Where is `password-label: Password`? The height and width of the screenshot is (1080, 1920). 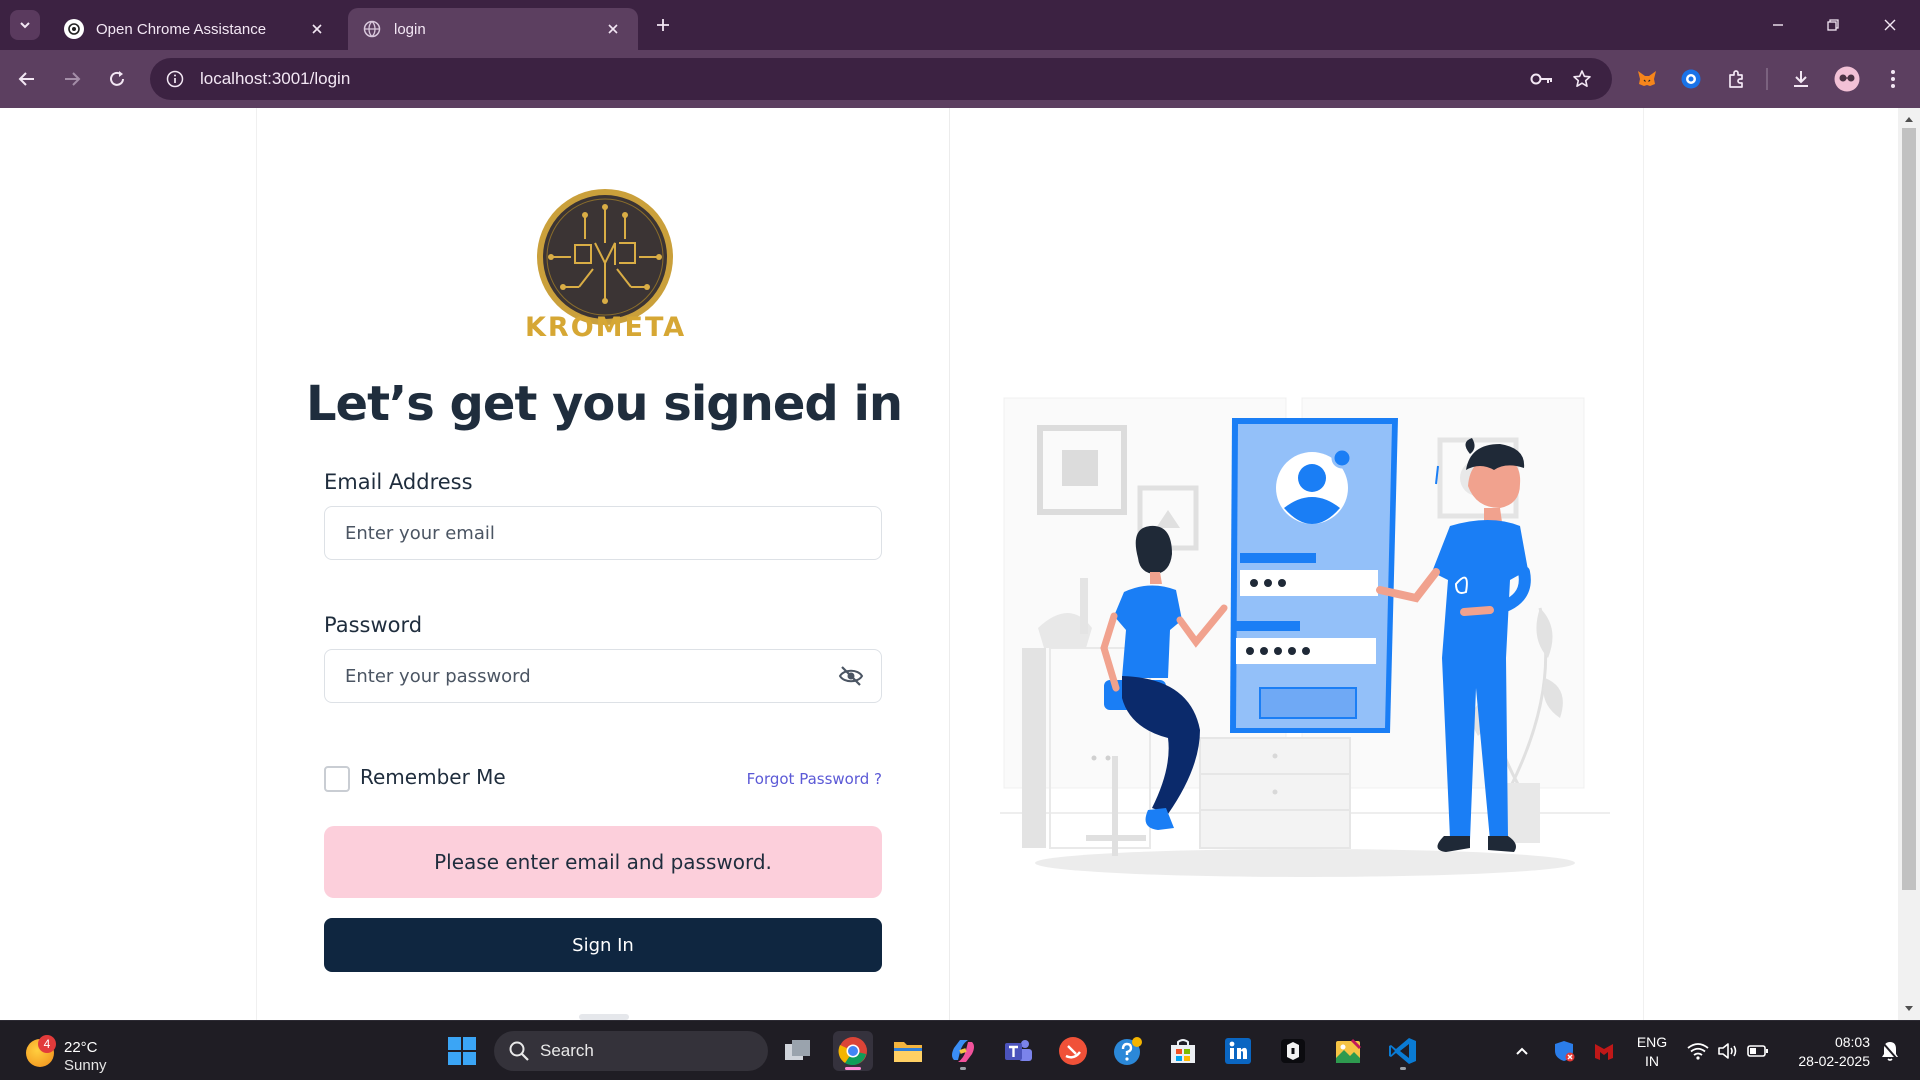
password-label: Password is located at coordinates (373, 625).